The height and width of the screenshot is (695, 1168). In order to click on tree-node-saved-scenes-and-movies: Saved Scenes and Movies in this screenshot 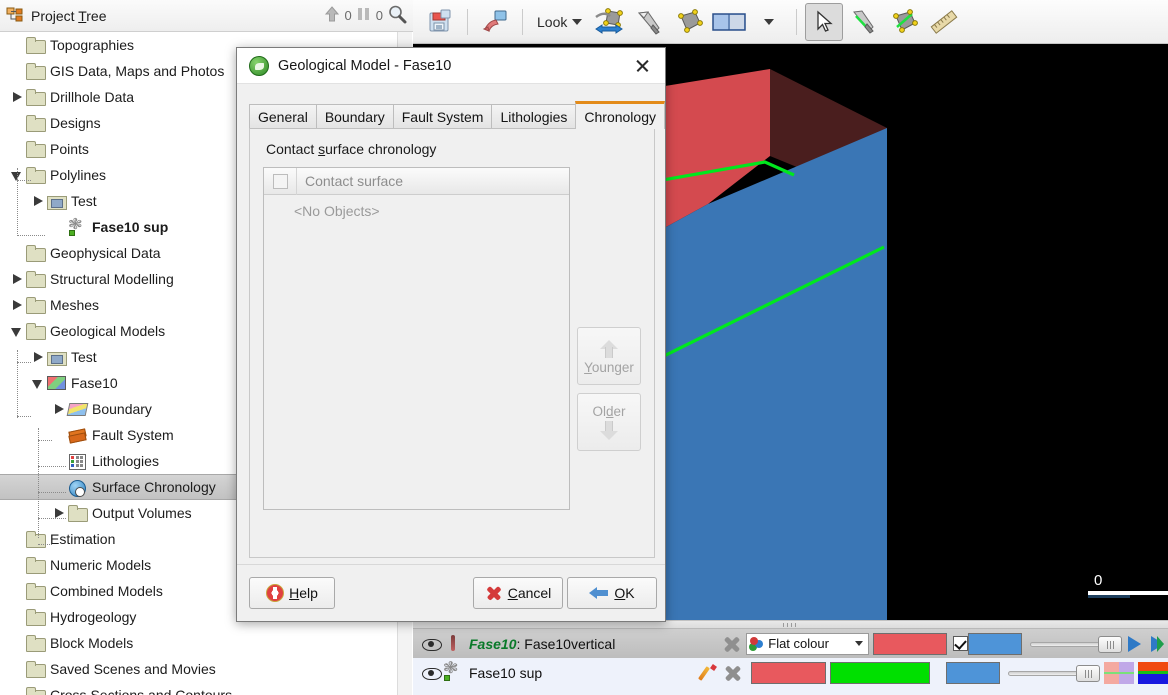, I will do `click(206, 669)`.